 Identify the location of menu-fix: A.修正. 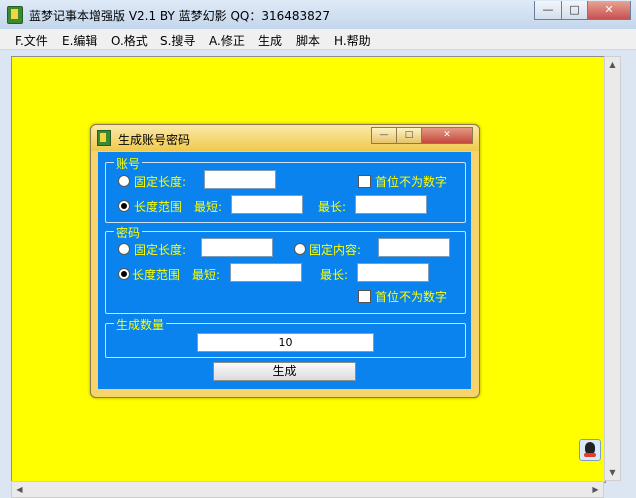
(227, 40).